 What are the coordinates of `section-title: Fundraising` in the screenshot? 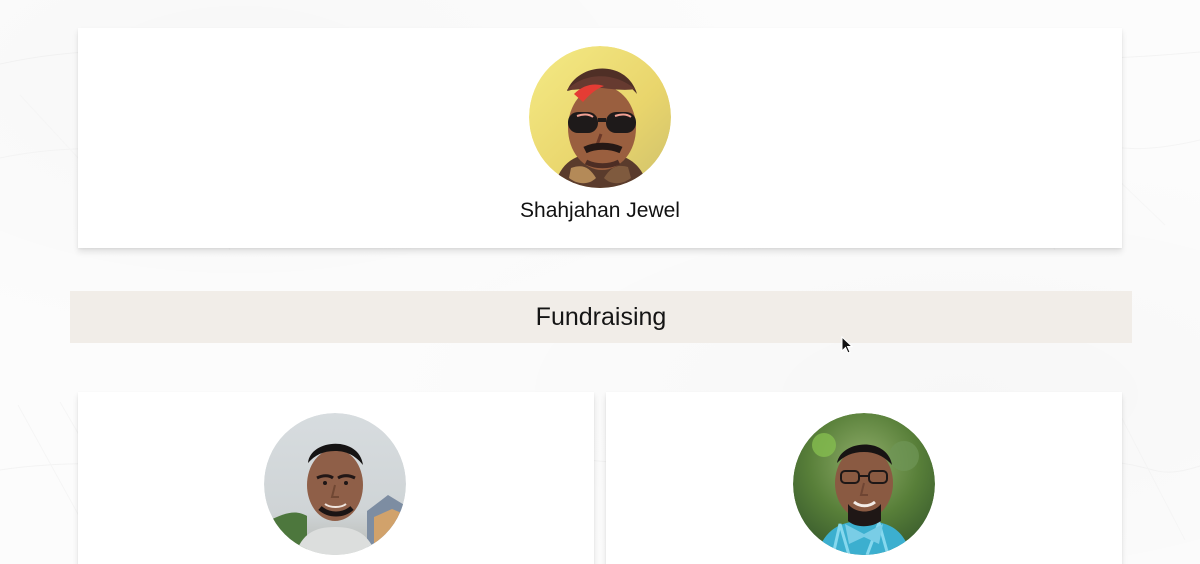 It's located at (601, 317).